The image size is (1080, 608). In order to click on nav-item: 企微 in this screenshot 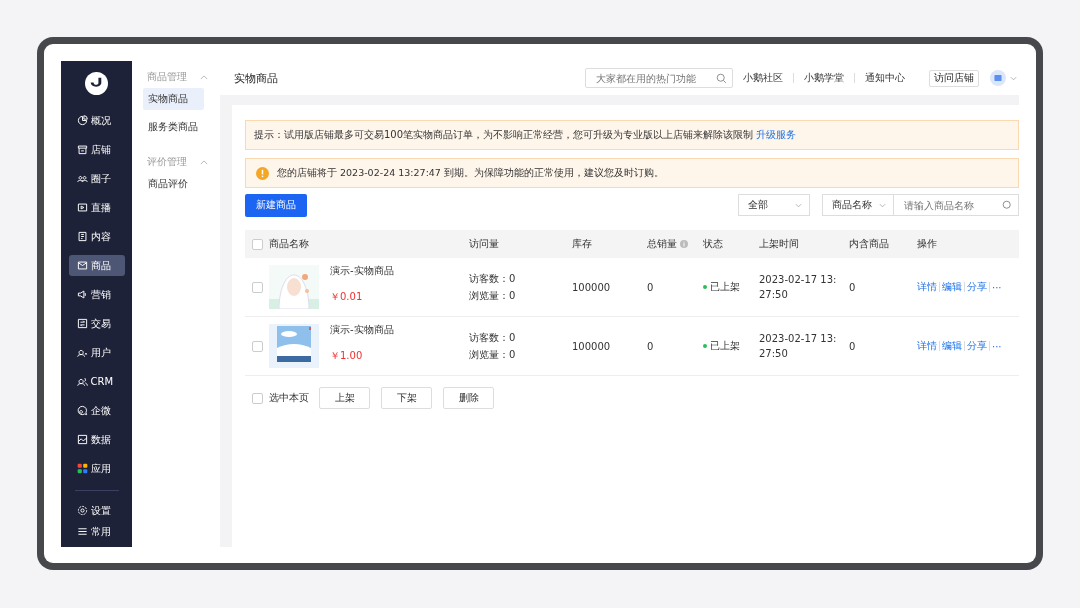, I will do `click(96, 410)`.